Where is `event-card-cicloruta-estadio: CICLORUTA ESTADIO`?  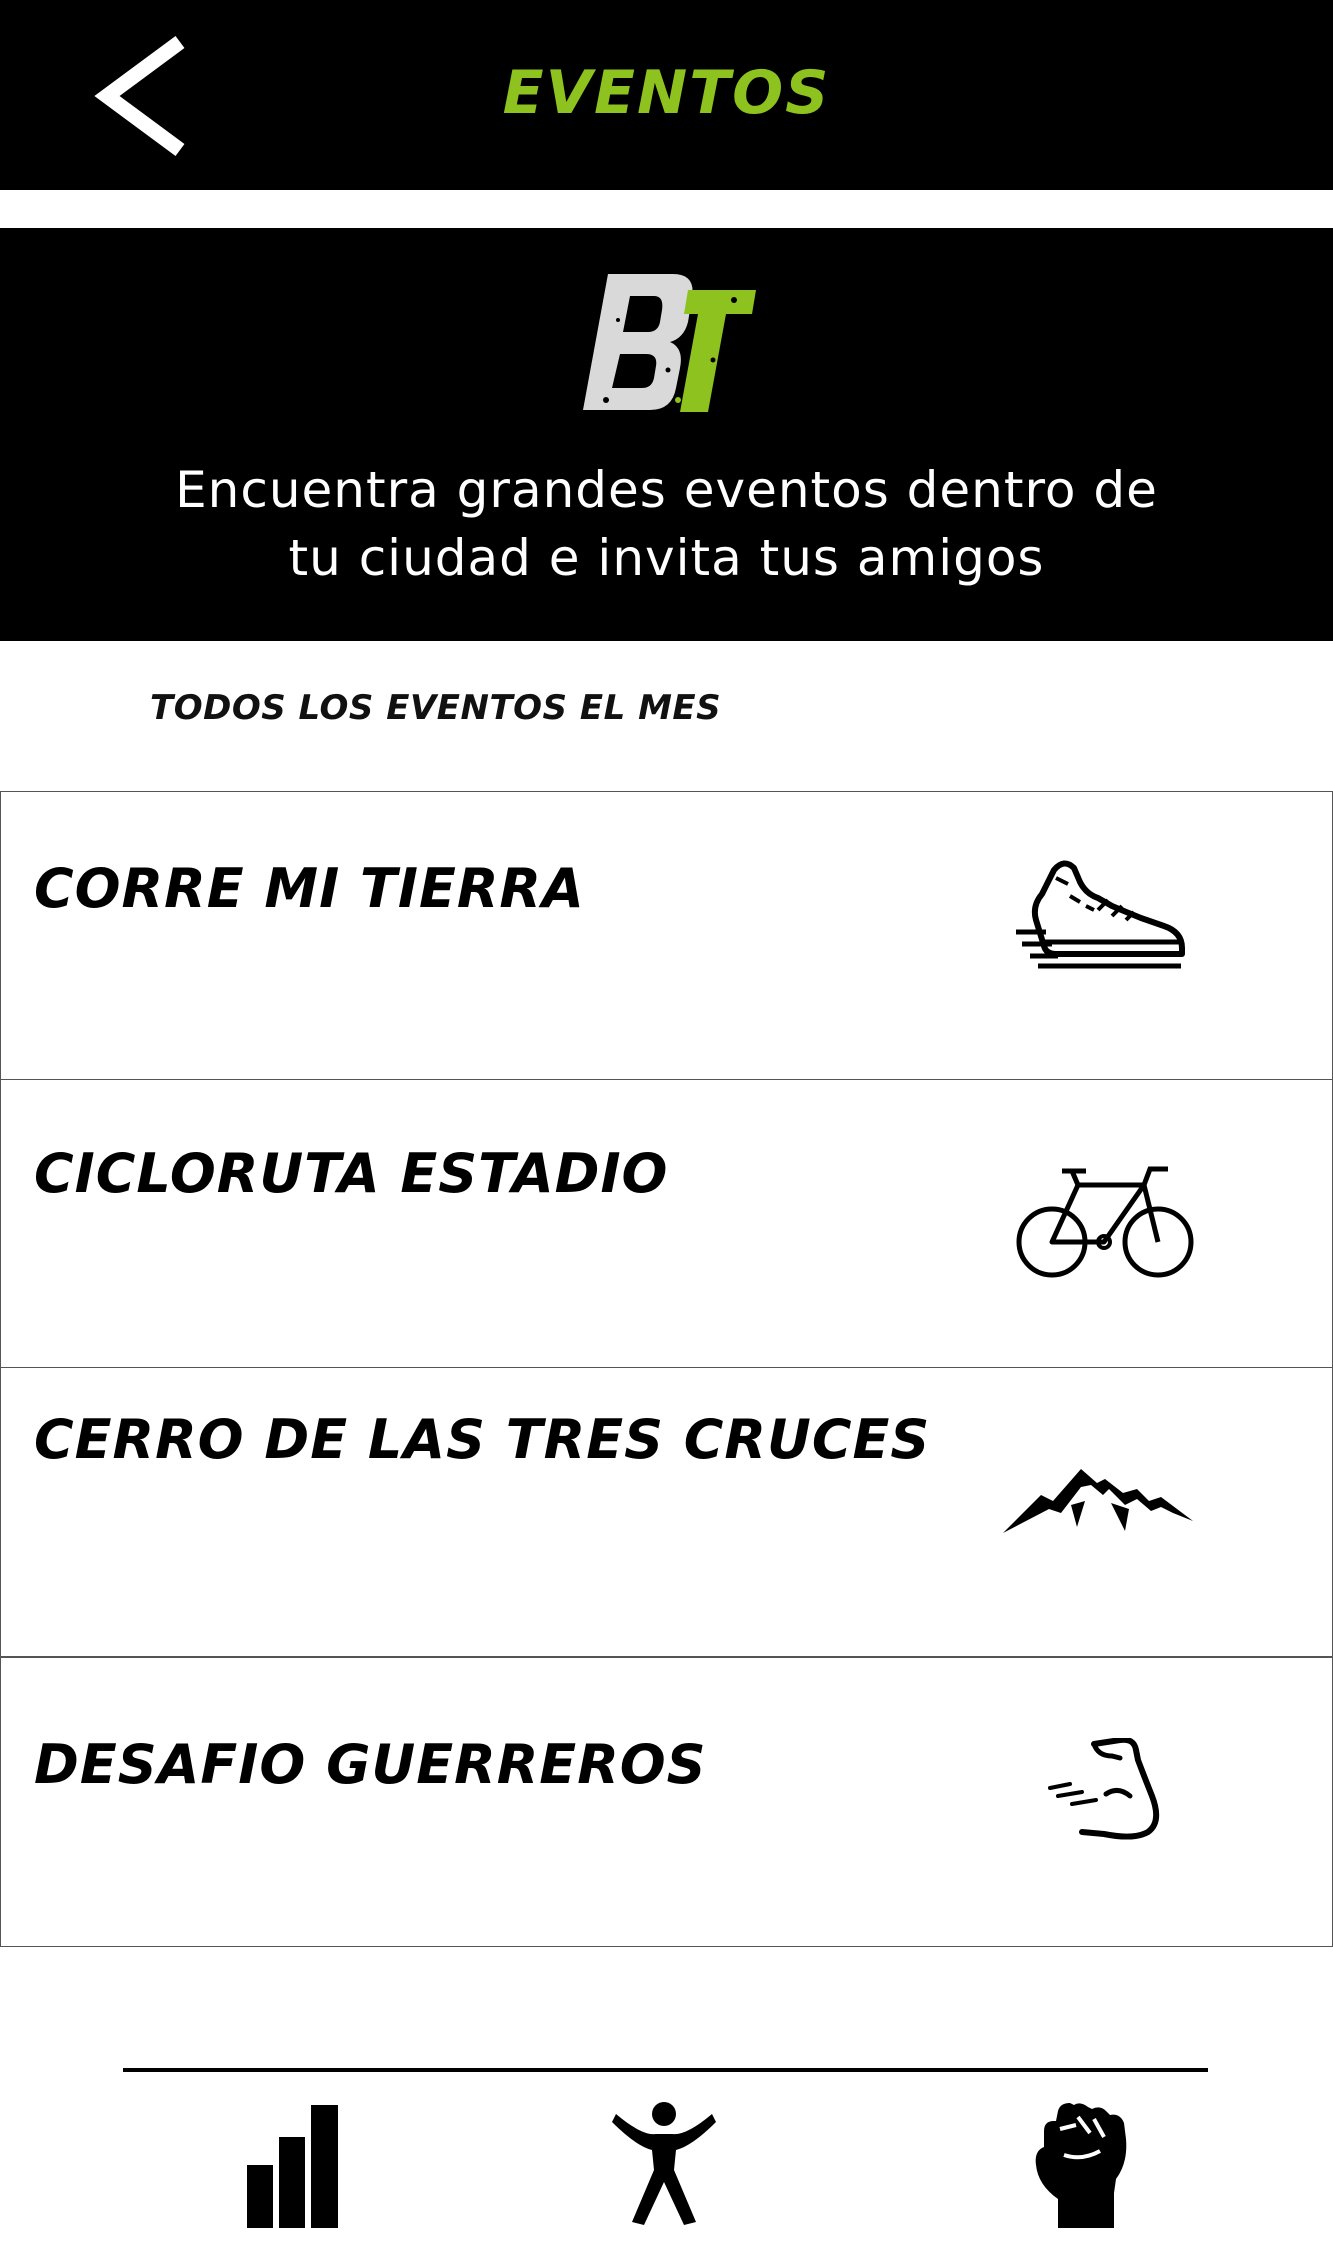 event-card-cicloruta-estadio: CICLORUTA ESTADIO is located at coordinates (666, 1224).